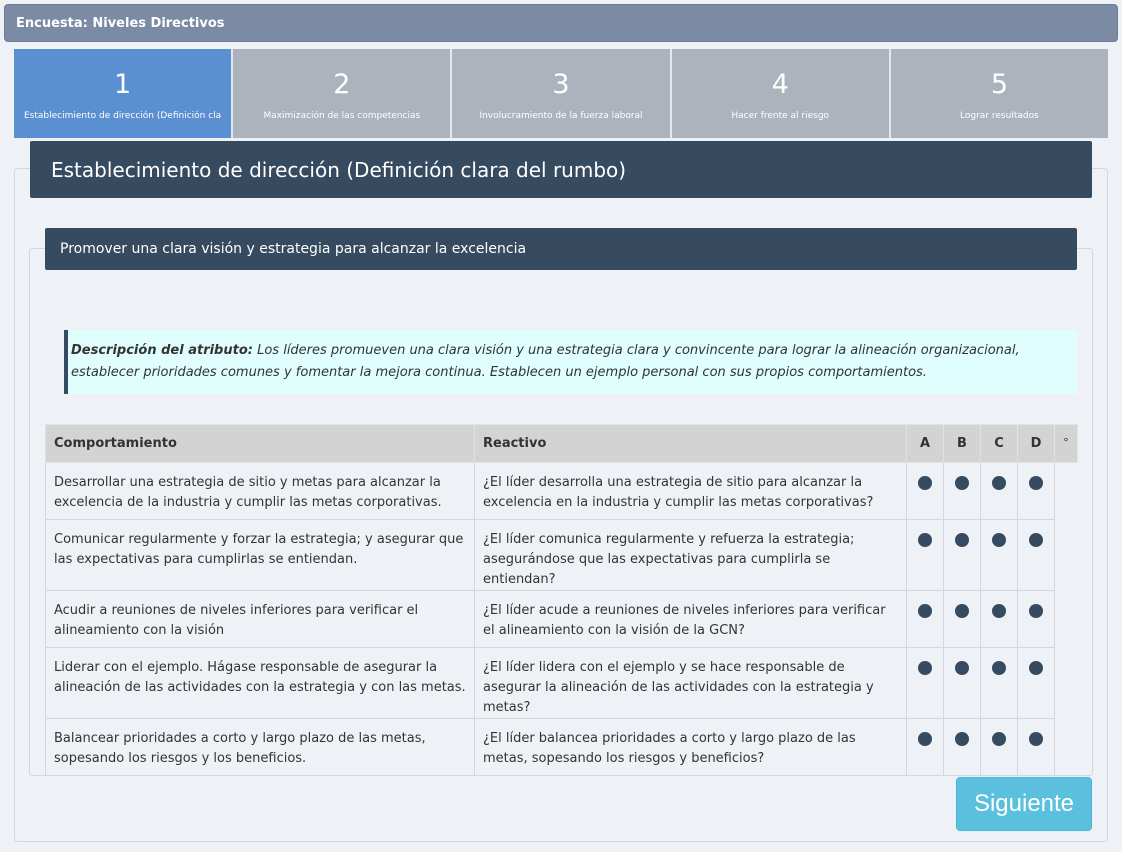 This screenshot has width=1122, height=852. I want to click on table-header-row: Comportamiento Reactivo A B C D °, so click(561, 443).